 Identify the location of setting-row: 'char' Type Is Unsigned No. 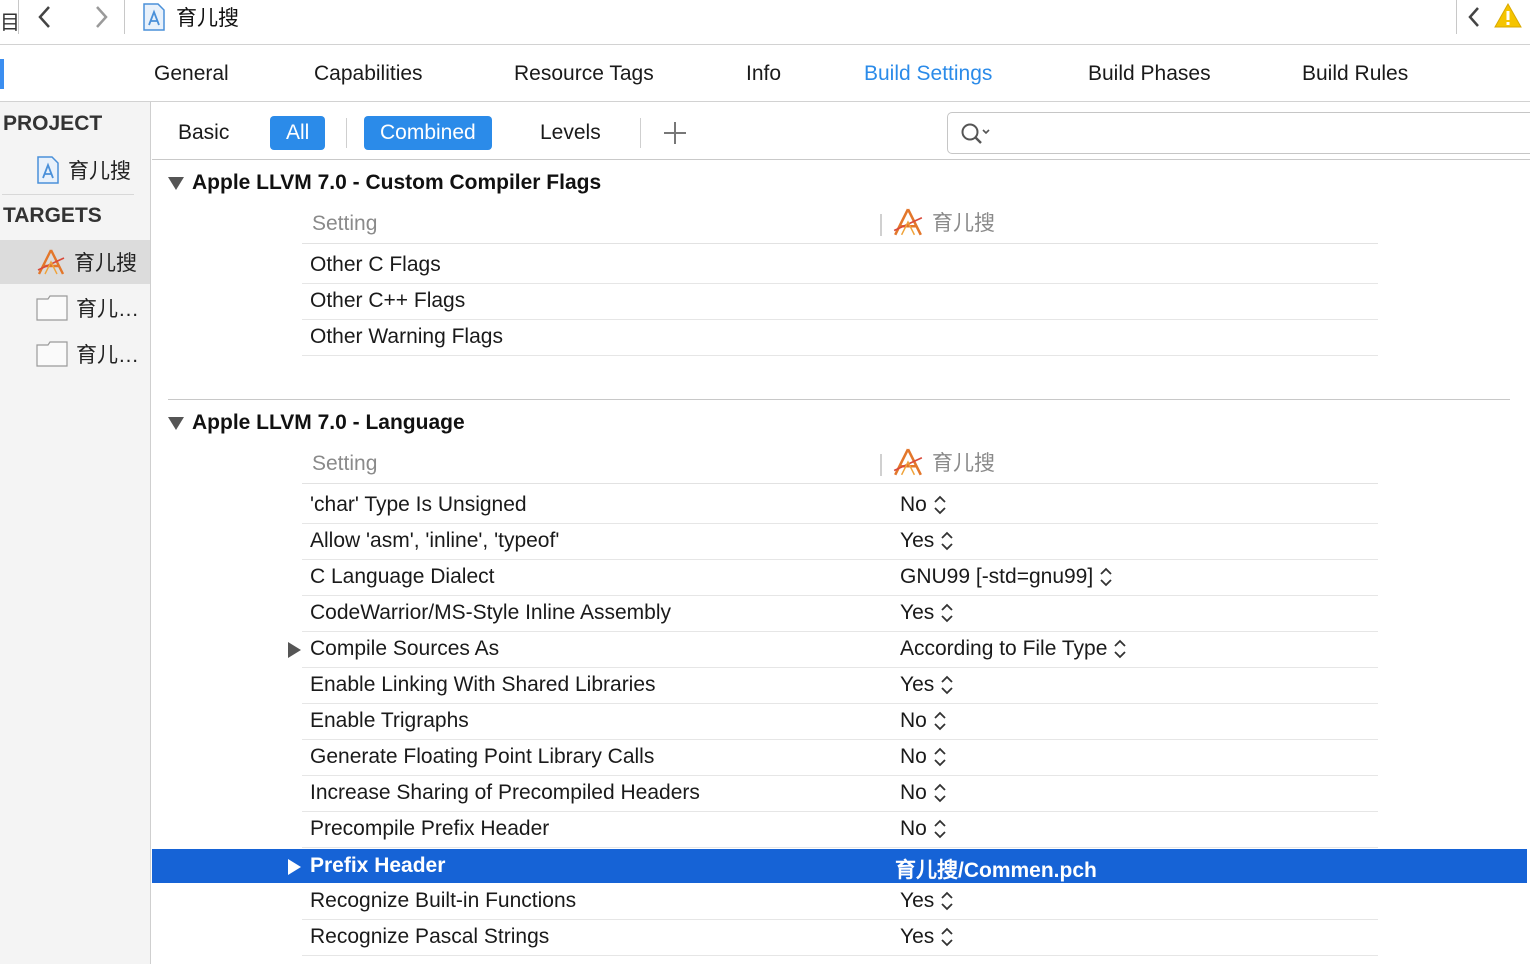
(840, 506).